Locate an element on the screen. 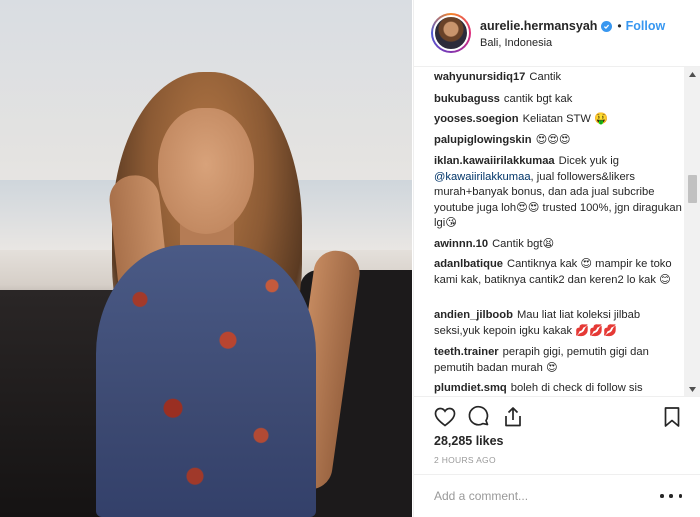 The width and height of the screenshot is (700, 517). comment-item: plumdiet.smq boleh di check di follow sis is located at coordinates (559, 388).